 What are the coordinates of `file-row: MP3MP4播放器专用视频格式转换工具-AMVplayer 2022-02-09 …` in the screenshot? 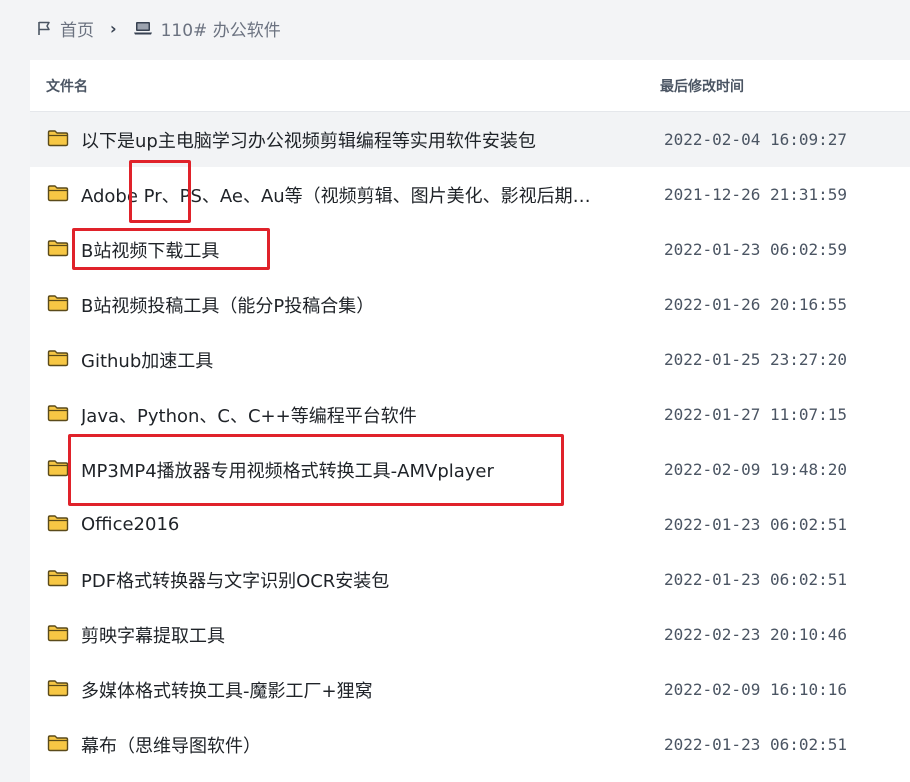 It's located at (470, 469).